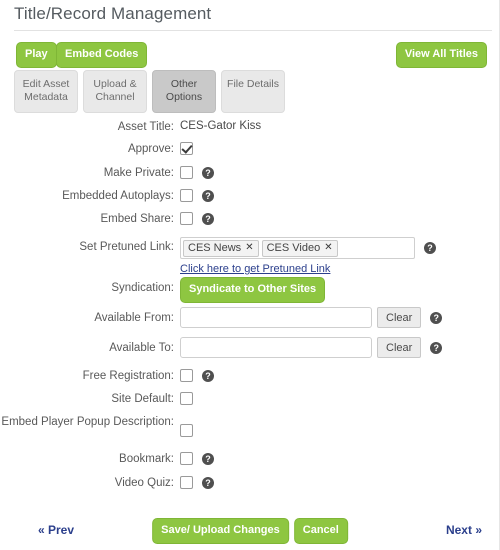 Image resolution: width=500 pixels, height=550 pixels. Describe the element at coordinates (186, 172) in the screenshot. I see `make-private-checkbox` at that location.